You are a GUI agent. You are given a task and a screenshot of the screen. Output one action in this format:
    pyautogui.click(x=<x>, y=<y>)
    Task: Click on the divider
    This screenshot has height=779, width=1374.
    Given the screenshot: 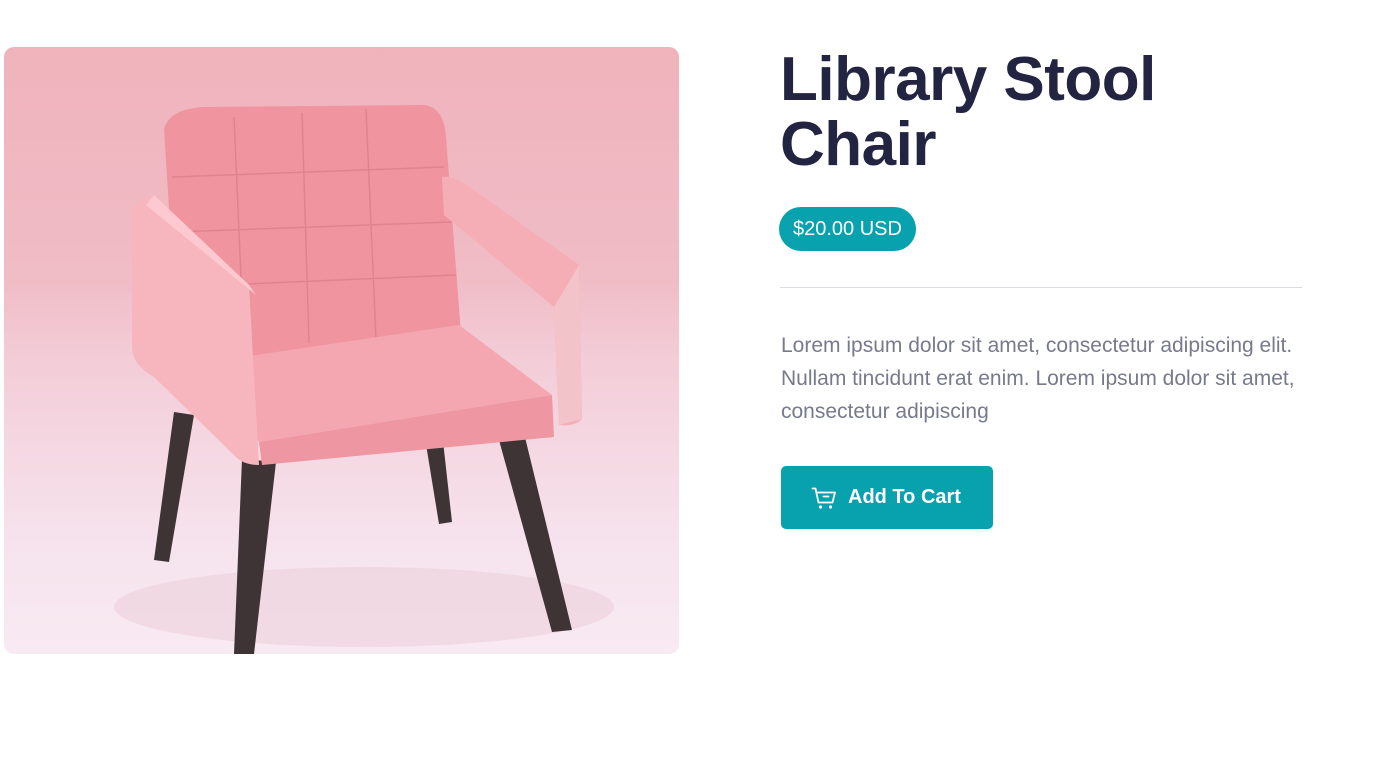 What is the action you would take?
    pyautogui.click(x=1041, y=287)
    